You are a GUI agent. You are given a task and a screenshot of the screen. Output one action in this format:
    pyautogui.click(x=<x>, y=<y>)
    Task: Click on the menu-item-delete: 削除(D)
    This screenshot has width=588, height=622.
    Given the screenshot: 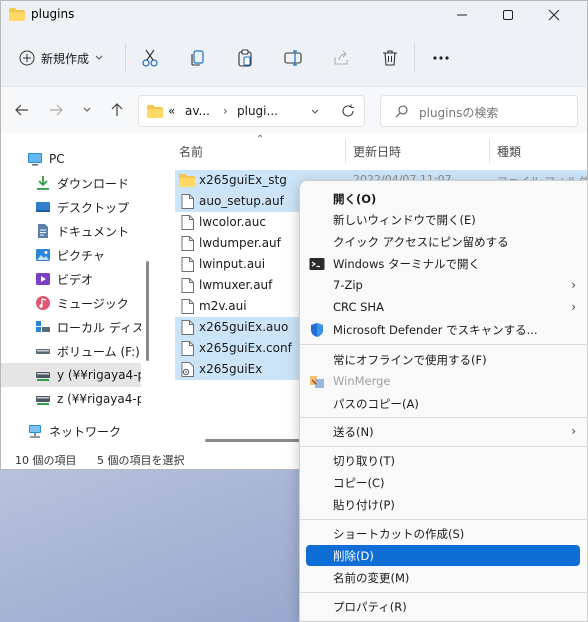 What is the action you would take?
    pyautogui.click(x=443, y=555)
    